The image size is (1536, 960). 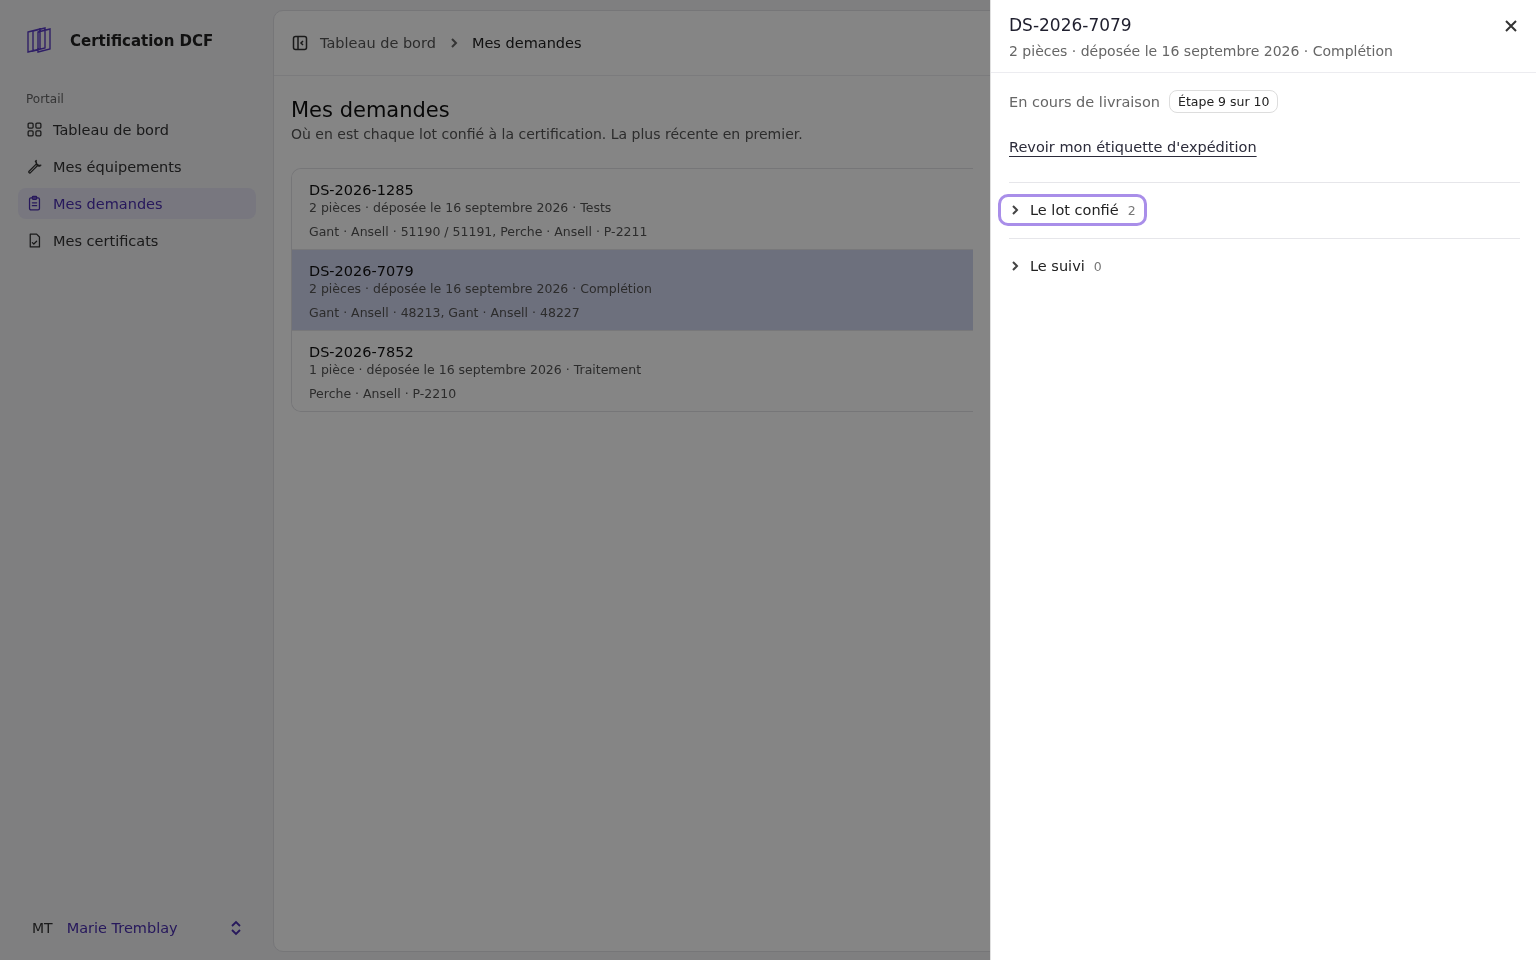 What do you see at coordinates (42, 928) in the screenshot?
I see `user-initials: MT` at bounding box center [42, 928].